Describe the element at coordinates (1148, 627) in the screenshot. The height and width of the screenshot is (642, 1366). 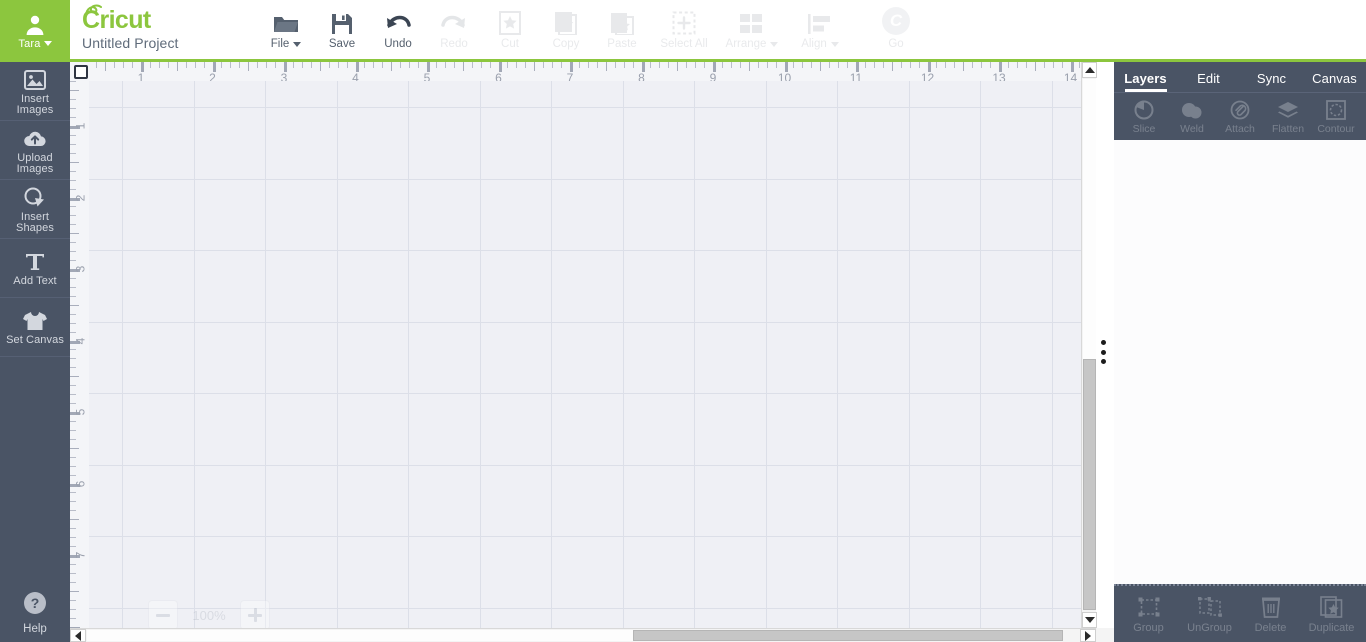
I see `group-label: Group` at that location.